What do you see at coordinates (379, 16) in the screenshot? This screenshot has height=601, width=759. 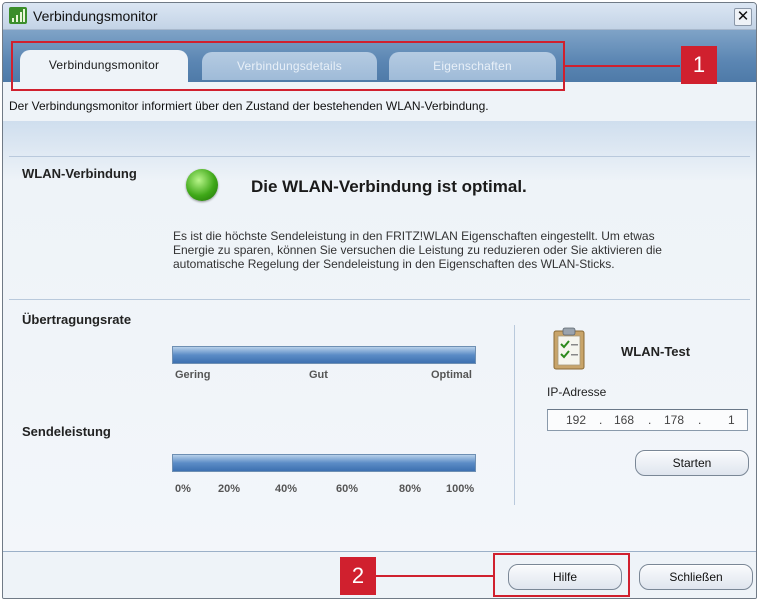 I see `title-bar: Verbindungsmonitor ✕` at bounding box center [379, 16].